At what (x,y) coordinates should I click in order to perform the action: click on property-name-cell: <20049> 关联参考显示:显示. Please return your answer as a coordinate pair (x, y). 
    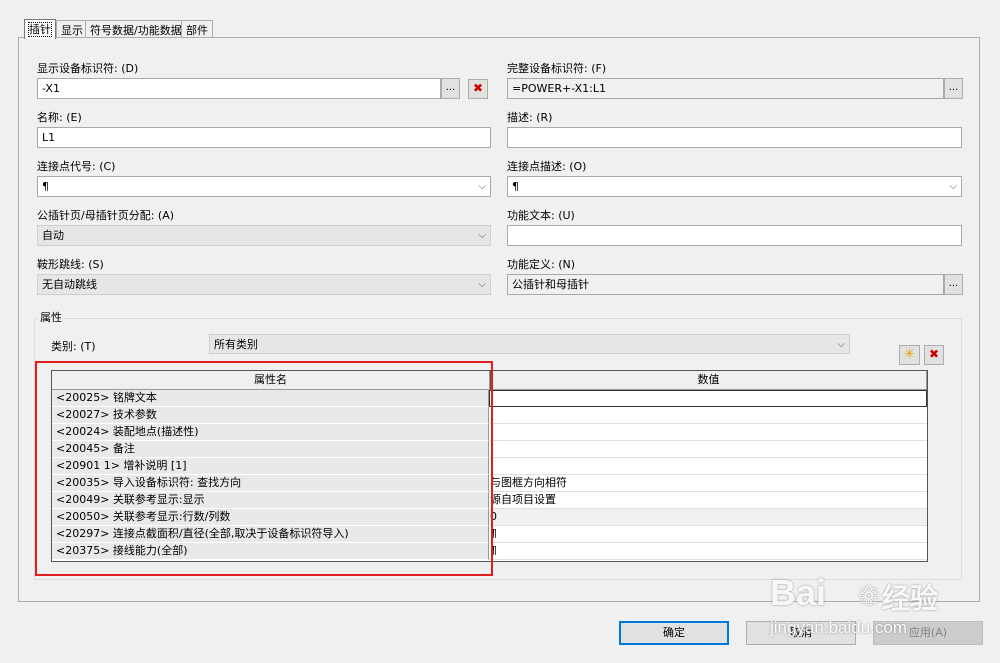
    Looking at the image, I should click on (270, 500).